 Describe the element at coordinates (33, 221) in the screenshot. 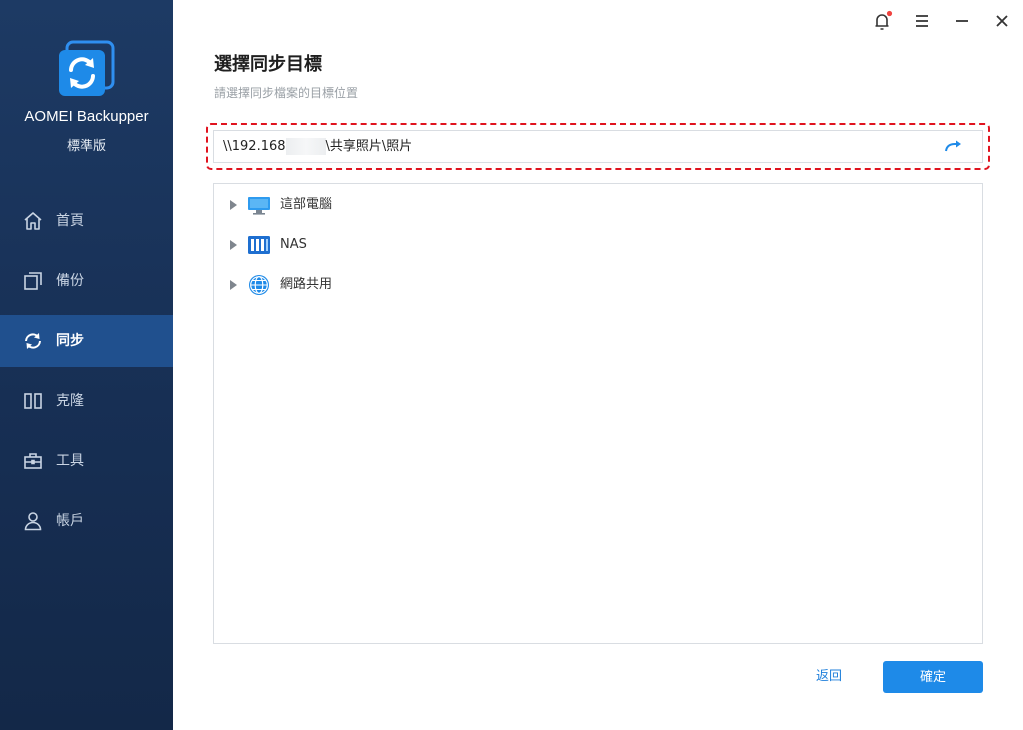

I see `home-icon` at that location.